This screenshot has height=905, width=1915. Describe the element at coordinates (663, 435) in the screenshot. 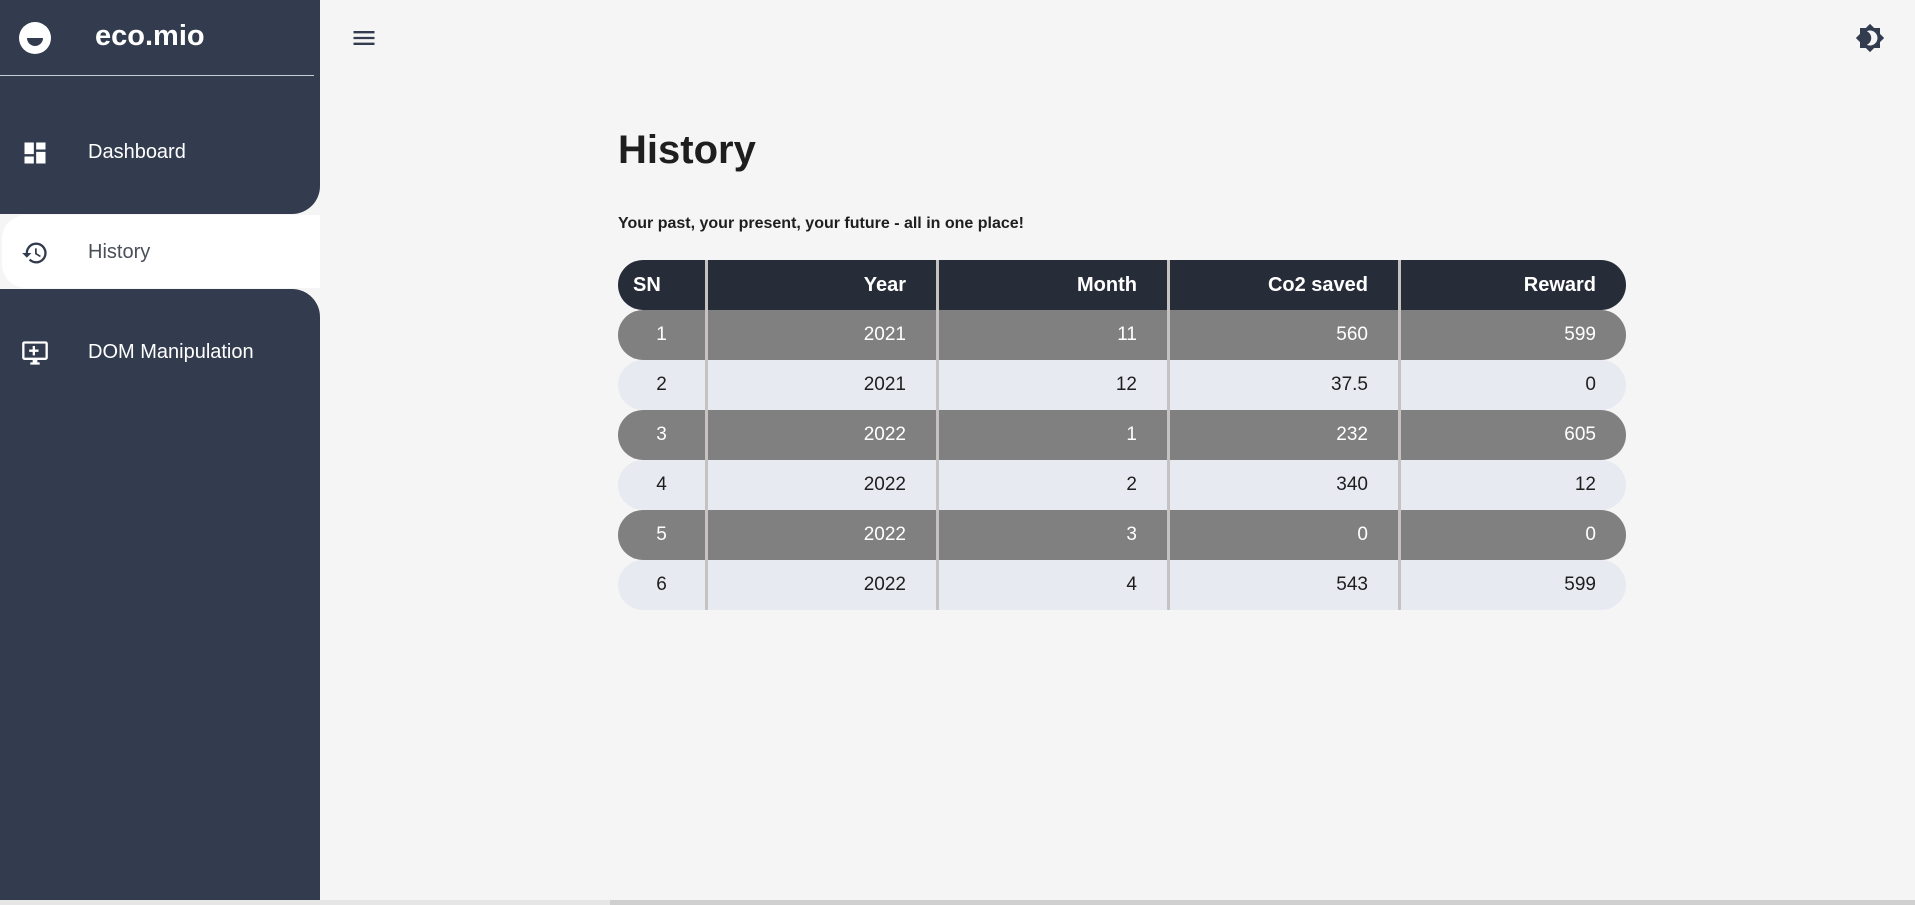

I see `cell-sn: 3` at that location.